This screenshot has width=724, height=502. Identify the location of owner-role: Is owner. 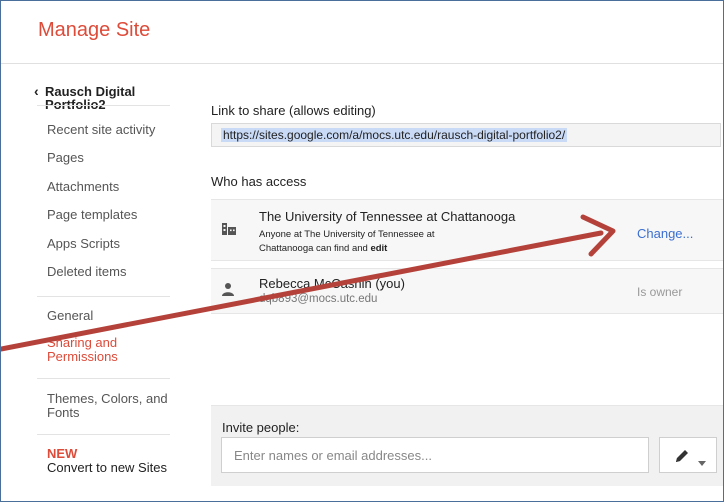
(660, 292).